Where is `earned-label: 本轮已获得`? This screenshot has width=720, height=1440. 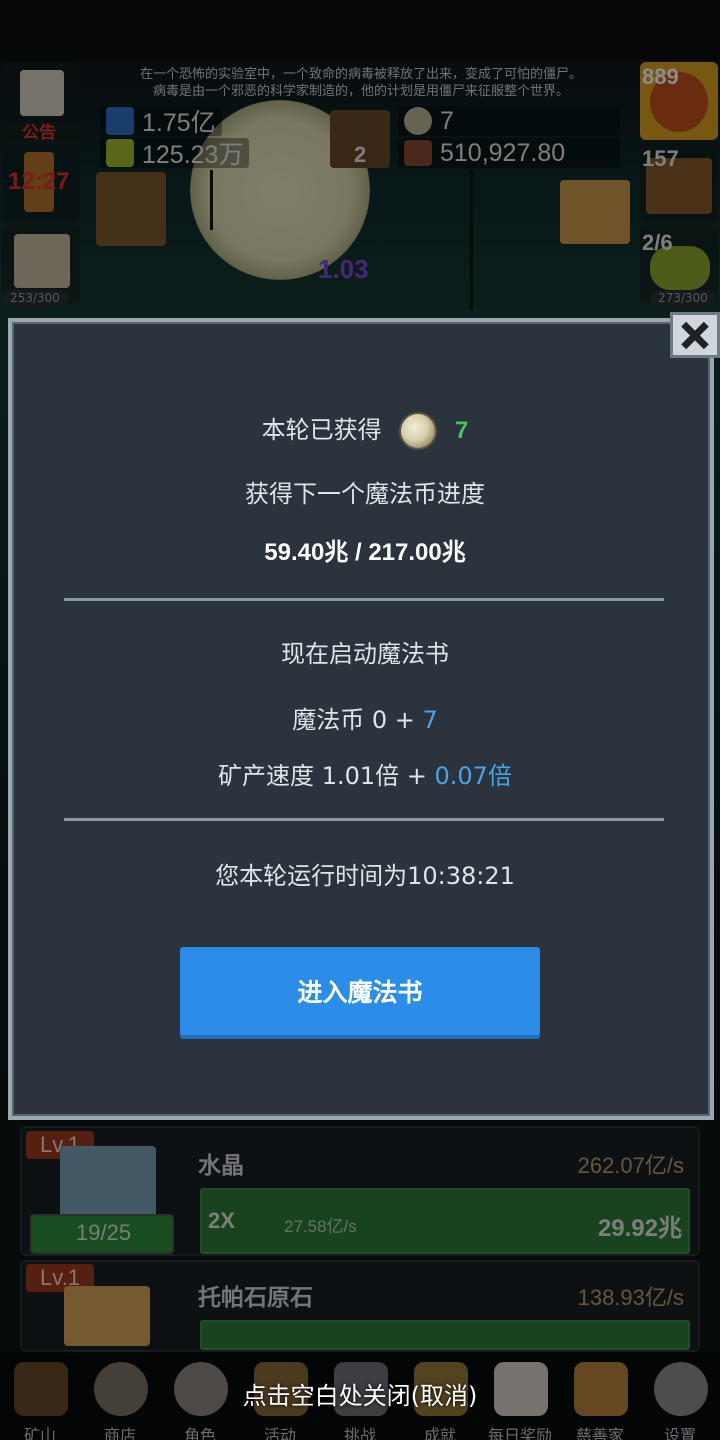 earned-label: 本轮已获得 is located at coordinates (321, 430).